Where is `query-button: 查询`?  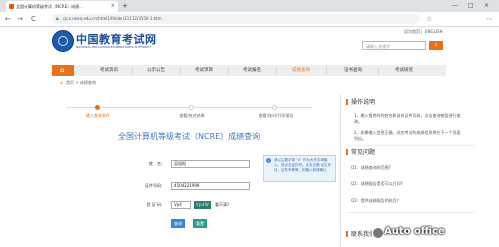 query-button: 查询 is located at coordinates (178, 223).